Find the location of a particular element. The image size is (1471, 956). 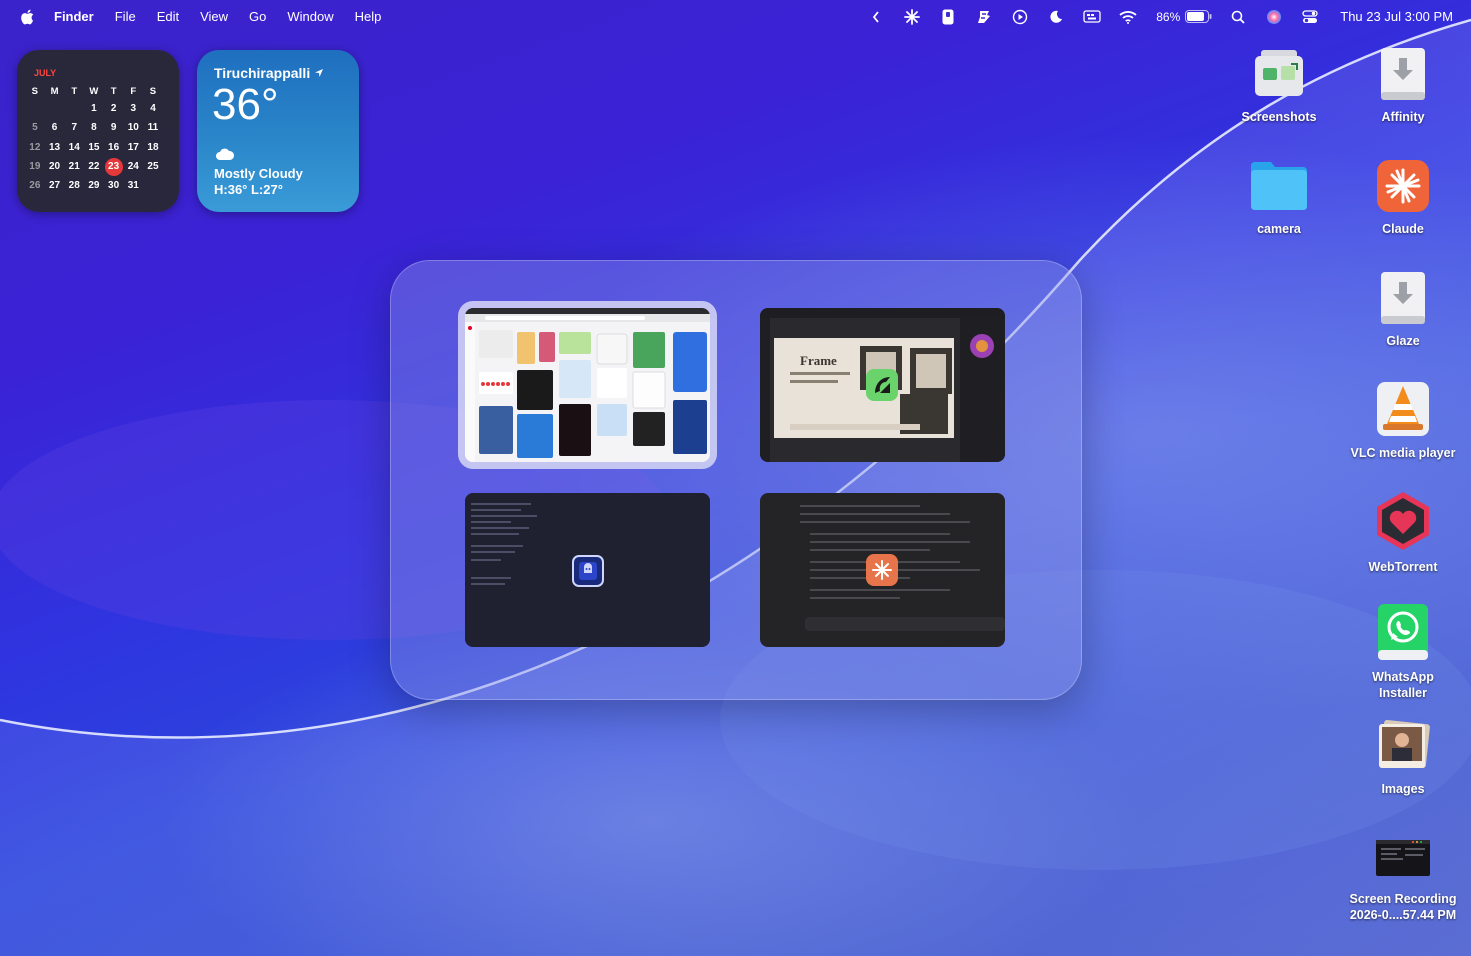

calendar-day: 31 is located at coordinates (133, 186).